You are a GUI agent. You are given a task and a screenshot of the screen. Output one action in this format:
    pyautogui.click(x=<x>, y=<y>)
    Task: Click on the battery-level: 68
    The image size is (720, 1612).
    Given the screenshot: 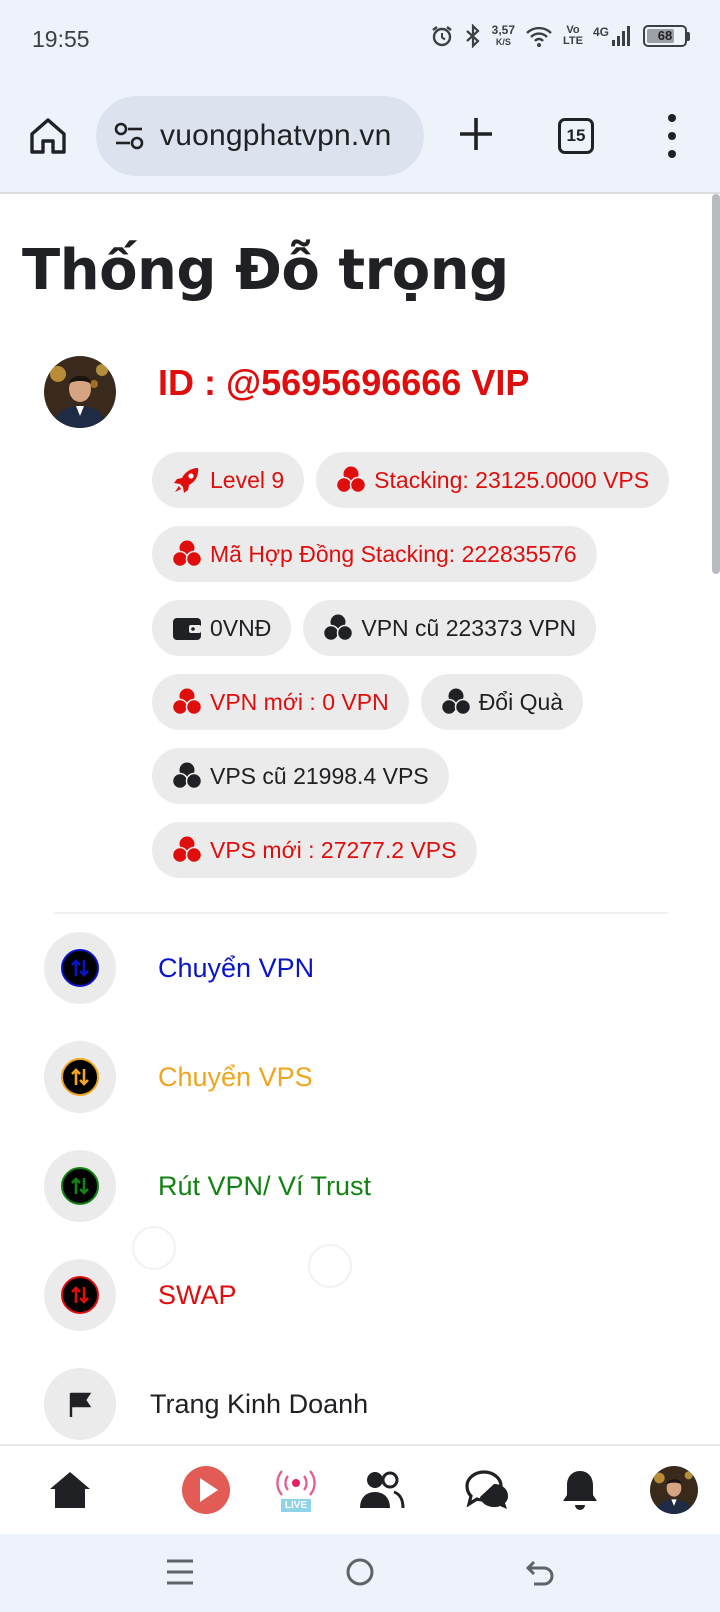 What is the action you would take?
    pyautogui.click(x=665, y=35)
    